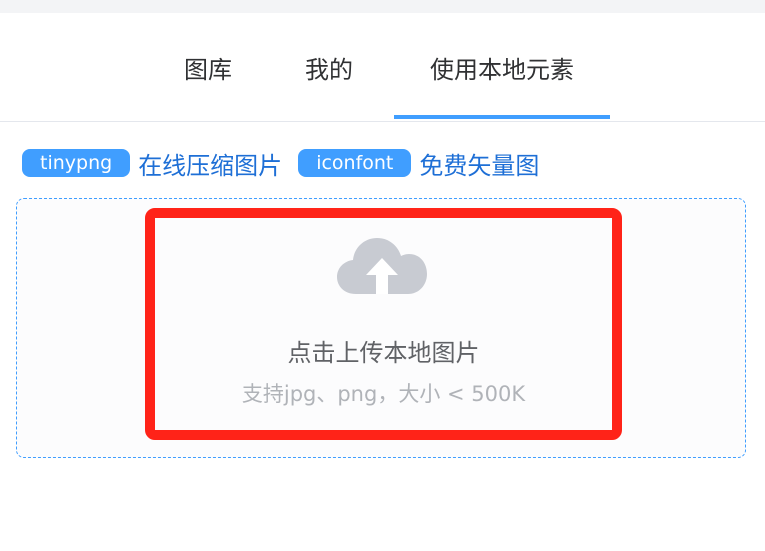  What do you see at coordinates (208, 67) in the screenshot?
I see `tab-gallery: 图库` at bounding box center [208, 67].